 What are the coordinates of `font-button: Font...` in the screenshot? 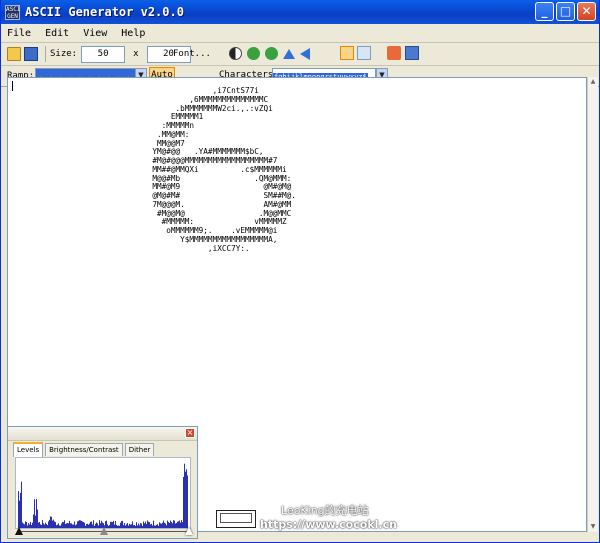 It's located at (193, 54).